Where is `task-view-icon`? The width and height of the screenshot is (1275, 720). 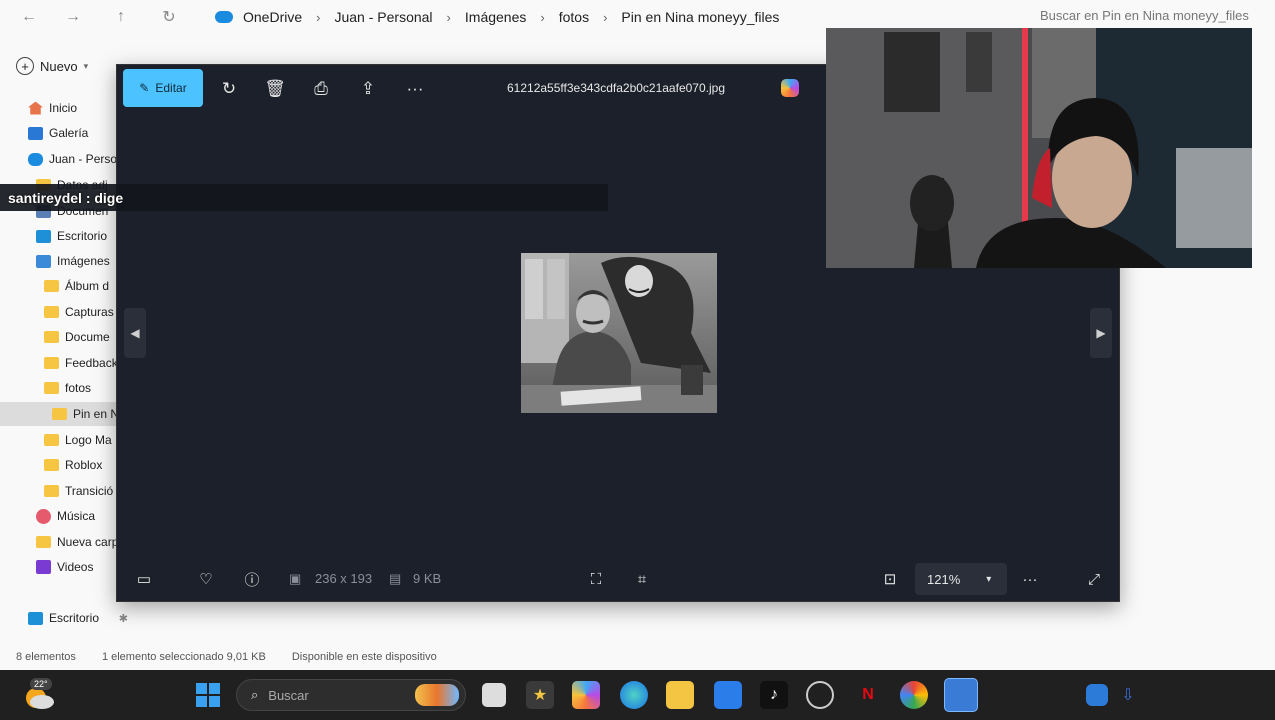 task-view-icon is located at coordinates (494, 695).